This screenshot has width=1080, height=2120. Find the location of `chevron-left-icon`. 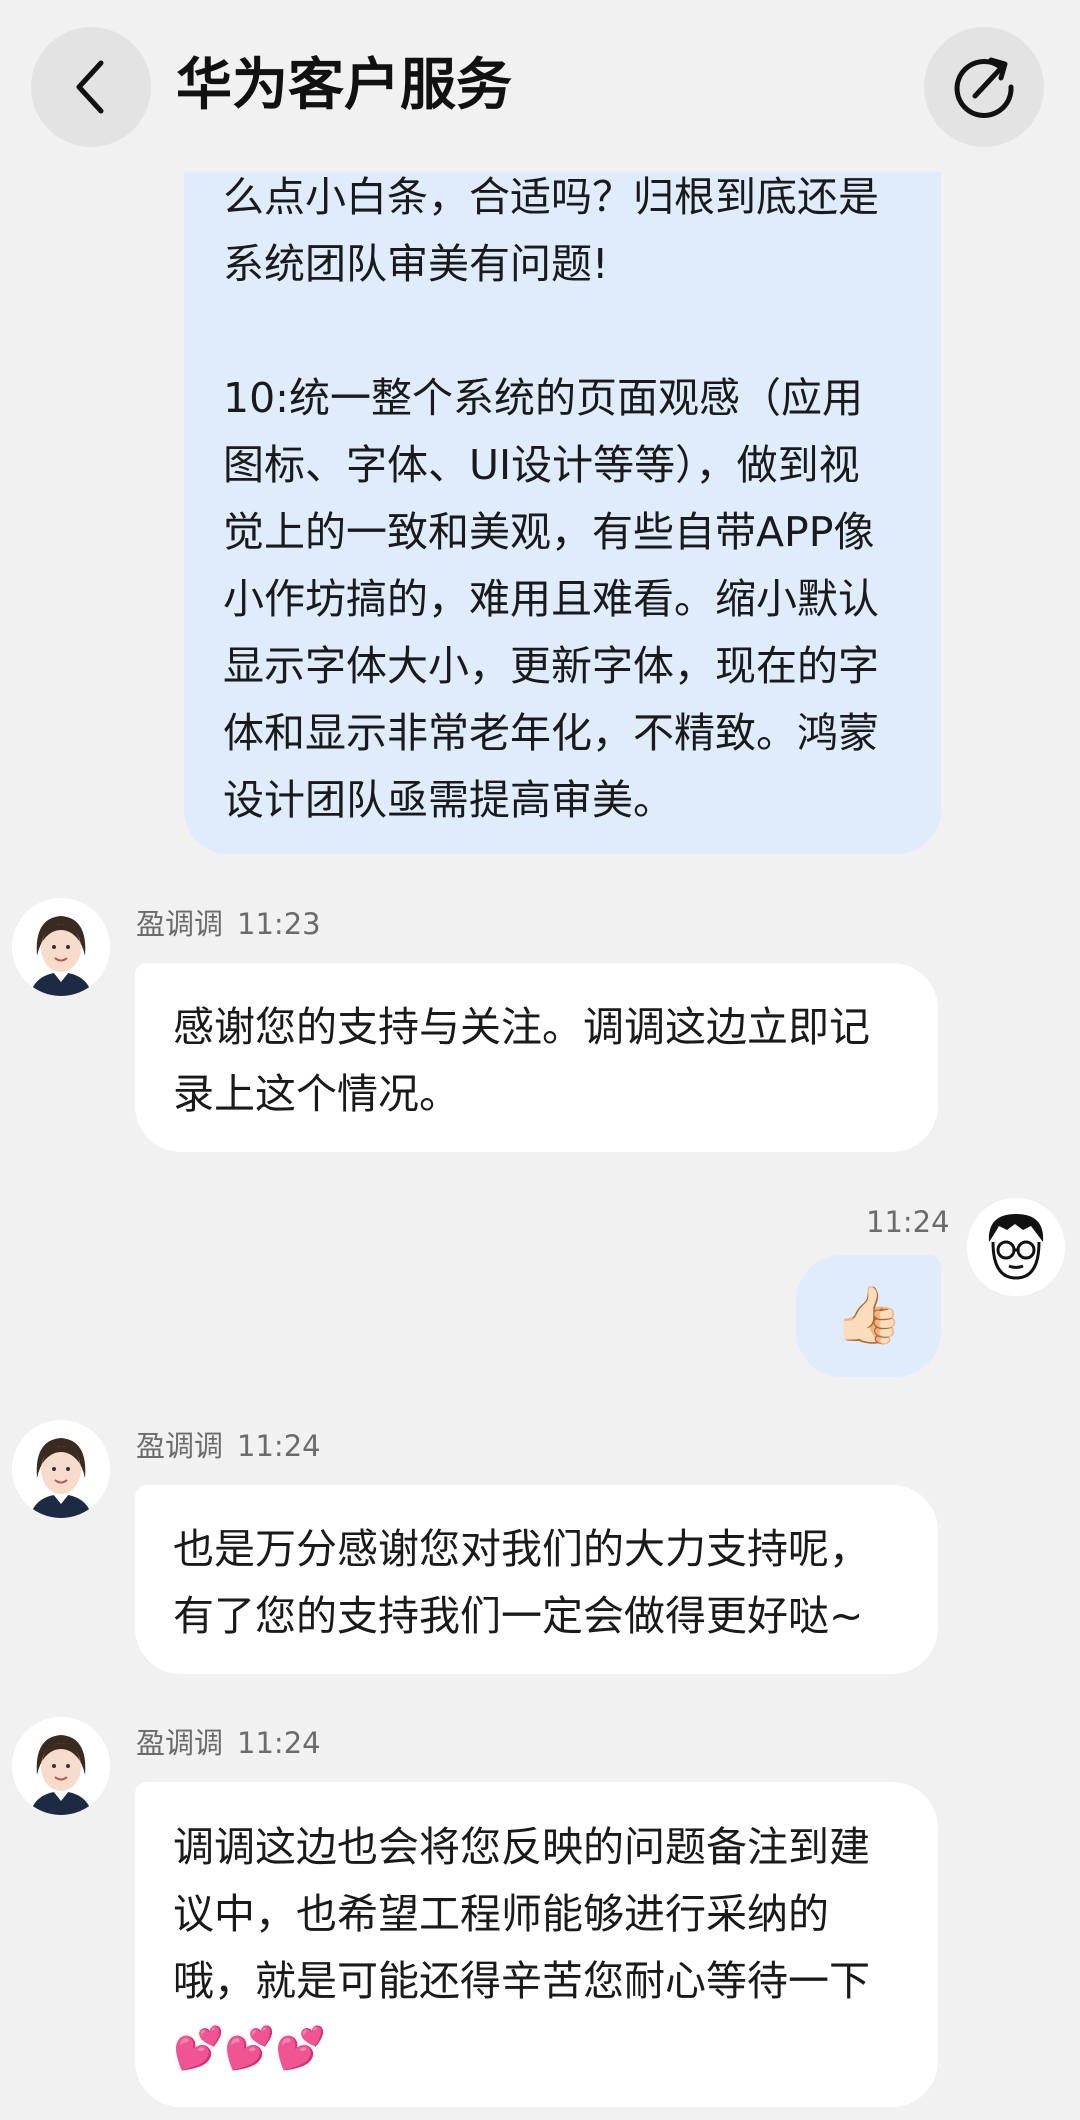

chevron-left-icon is located at coordinates (90, 87).